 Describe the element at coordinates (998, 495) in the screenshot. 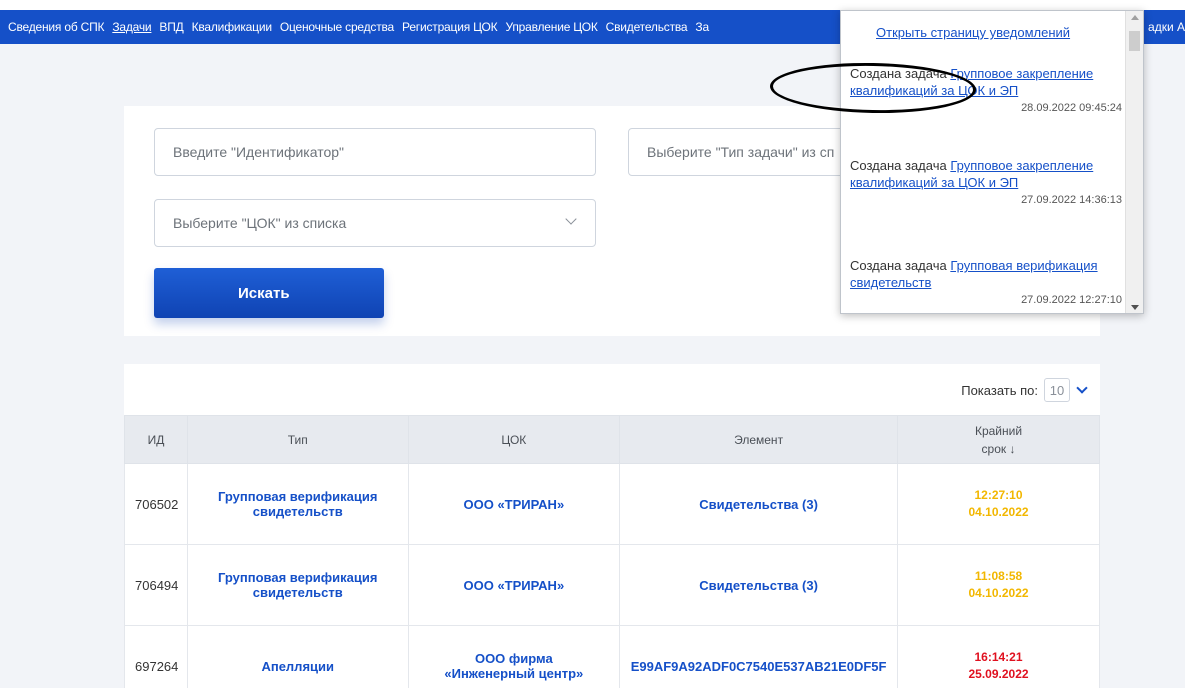

I see `deadline-time: 12:27:10` at that location.